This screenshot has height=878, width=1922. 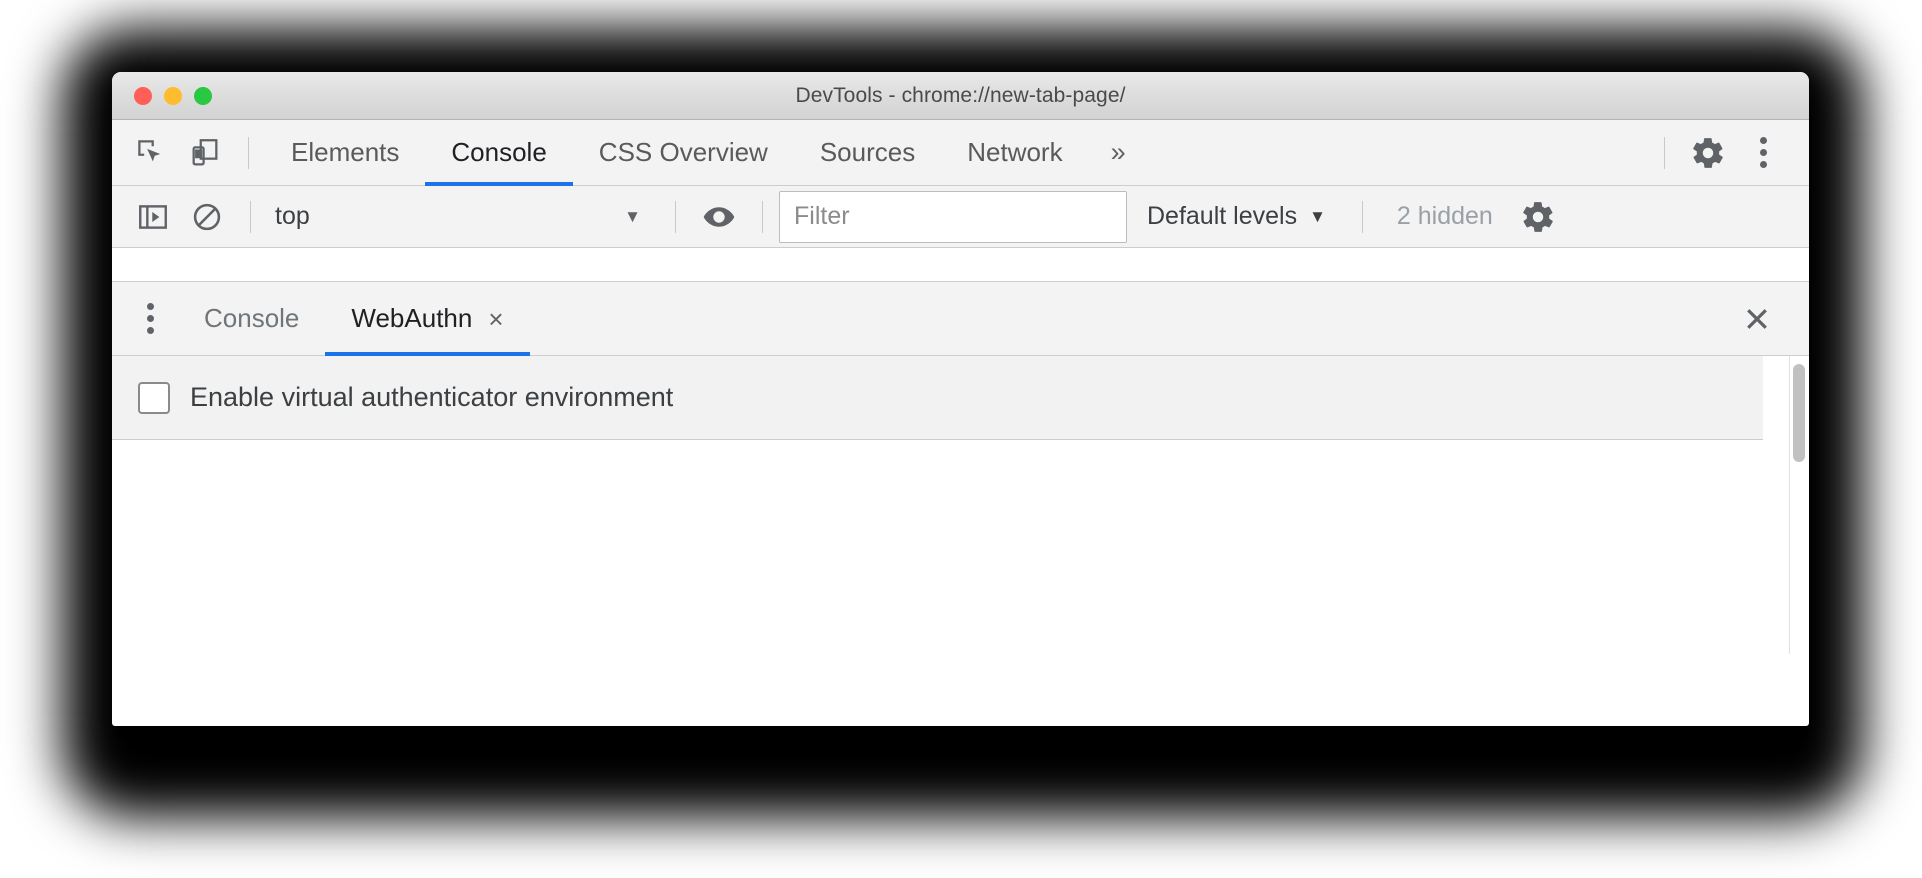 I want to click on tab-console: Console, so click(x=499, y=153).